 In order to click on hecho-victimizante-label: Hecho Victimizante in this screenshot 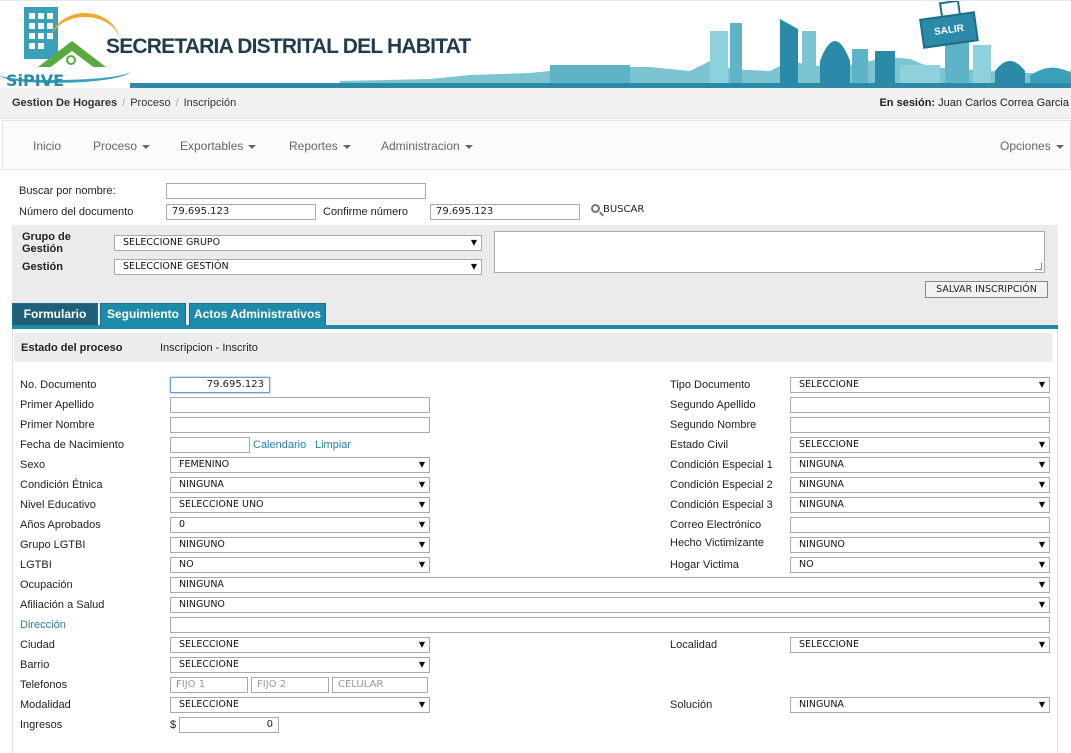, I will do `click(717, 543)`.